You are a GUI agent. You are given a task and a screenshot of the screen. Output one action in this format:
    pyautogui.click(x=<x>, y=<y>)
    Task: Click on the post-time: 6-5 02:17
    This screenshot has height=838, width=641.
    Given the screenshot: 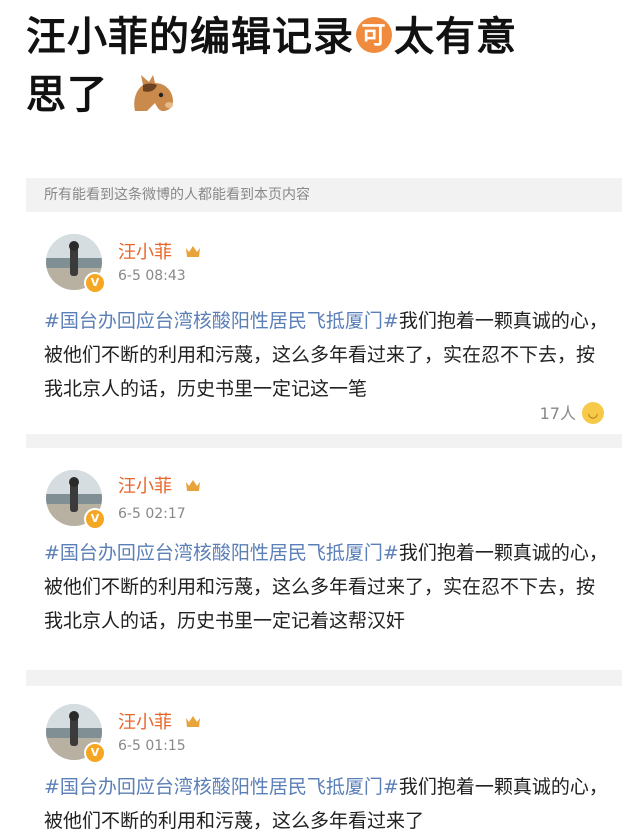 What is the action you would take?
    pyautogui.click(x=152, y=514)
    